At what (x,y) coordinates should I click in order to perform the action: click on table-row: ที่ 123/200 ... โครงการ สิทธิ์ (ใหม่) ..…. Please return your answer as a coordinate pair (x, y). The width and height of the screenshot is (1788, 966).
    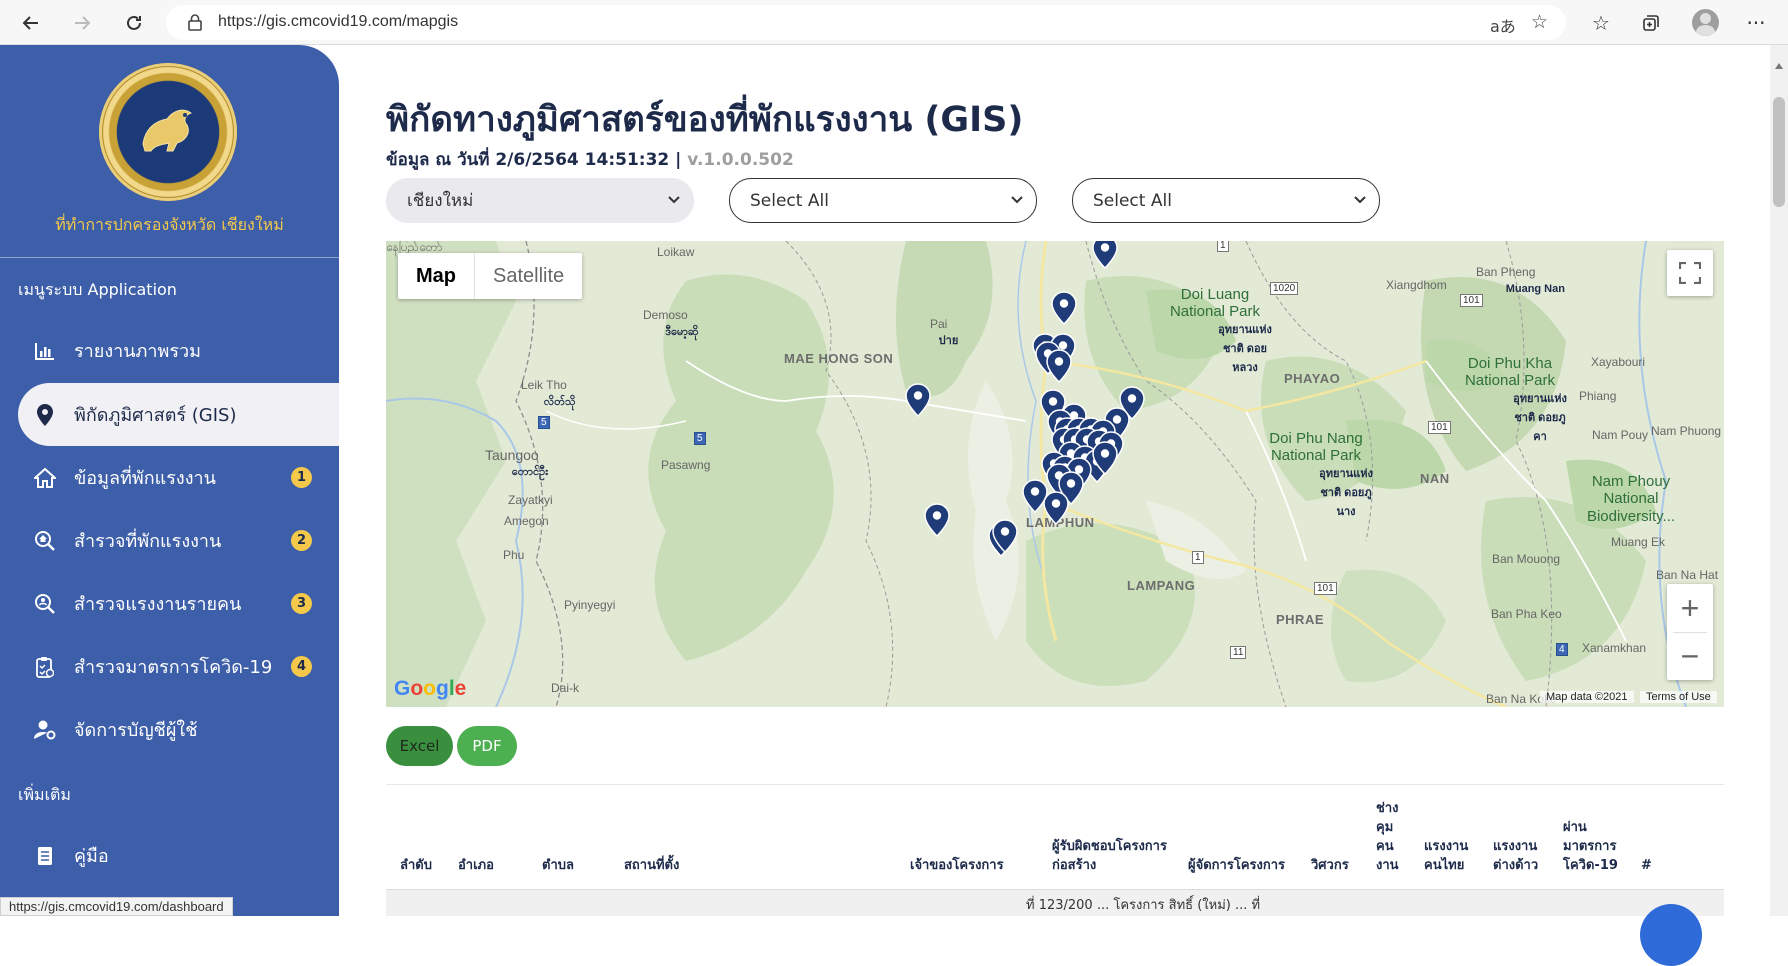
    Looking at the image, I should click on (1055, 902).